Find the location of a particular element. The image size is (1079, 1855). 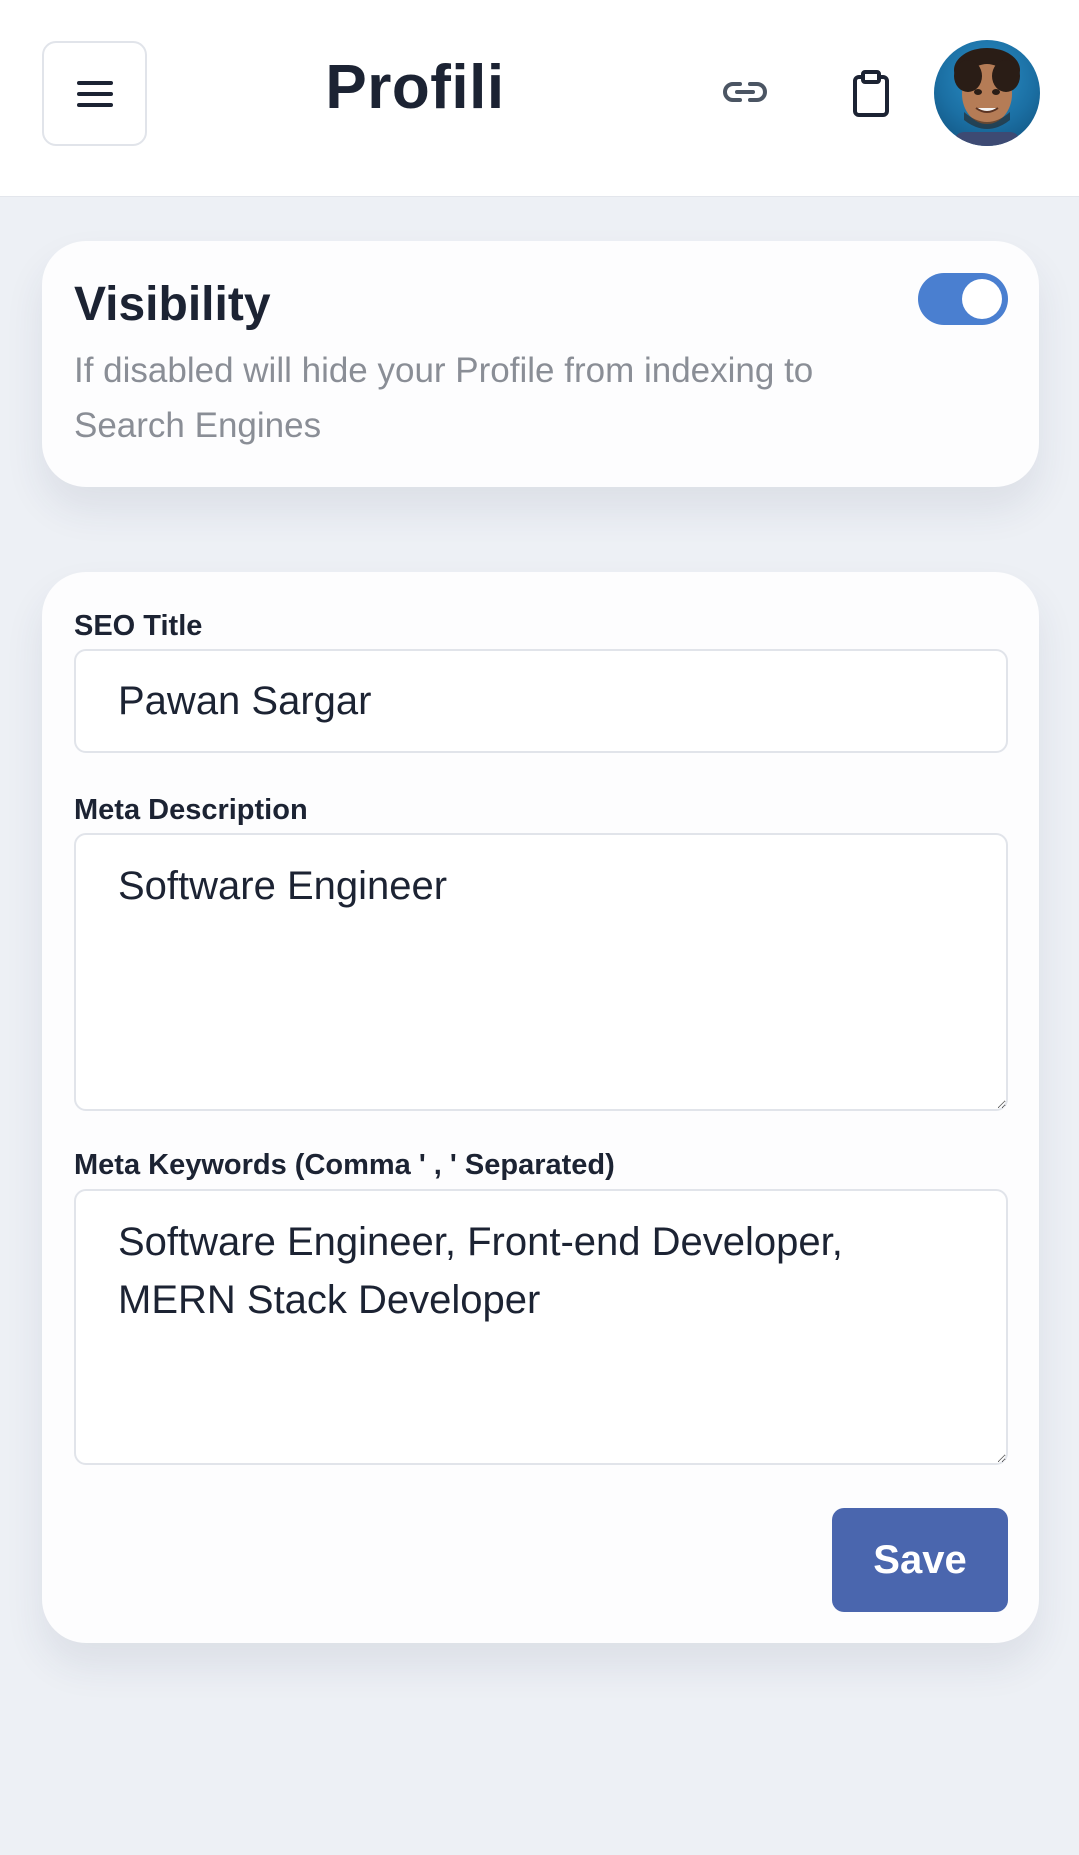

avatar is located at coordinates (987, 93).